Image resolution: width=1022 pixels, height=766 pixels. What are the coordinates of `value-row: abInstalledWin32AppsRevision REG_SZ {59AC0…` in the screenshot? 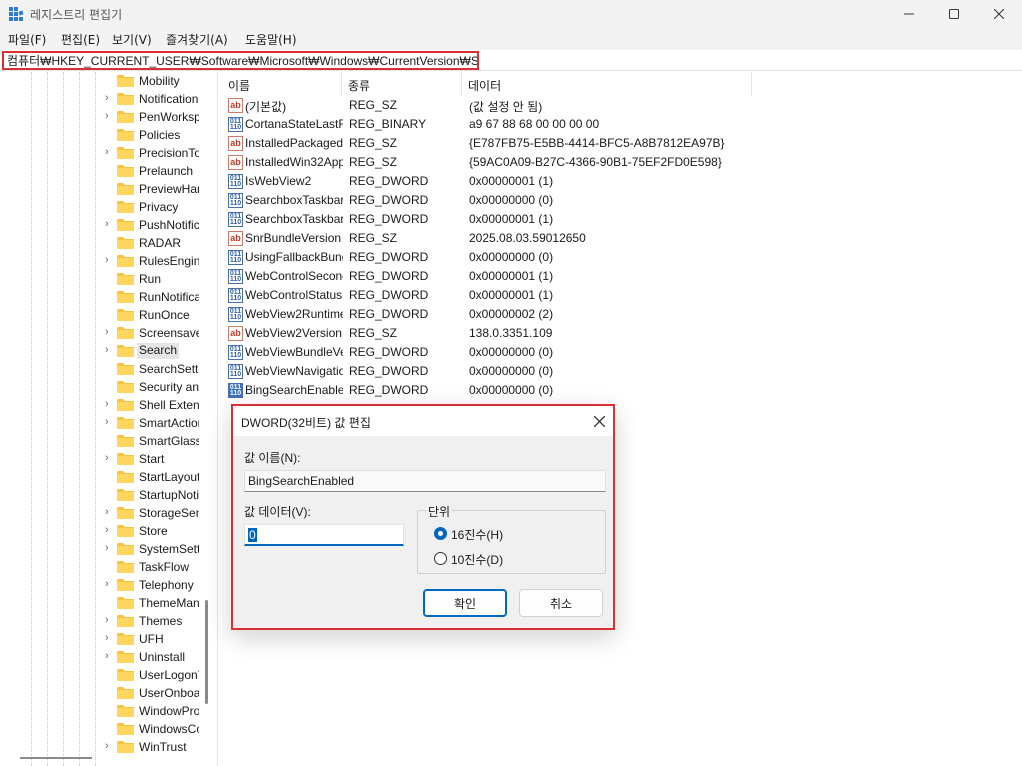 It's located at (622, 162).